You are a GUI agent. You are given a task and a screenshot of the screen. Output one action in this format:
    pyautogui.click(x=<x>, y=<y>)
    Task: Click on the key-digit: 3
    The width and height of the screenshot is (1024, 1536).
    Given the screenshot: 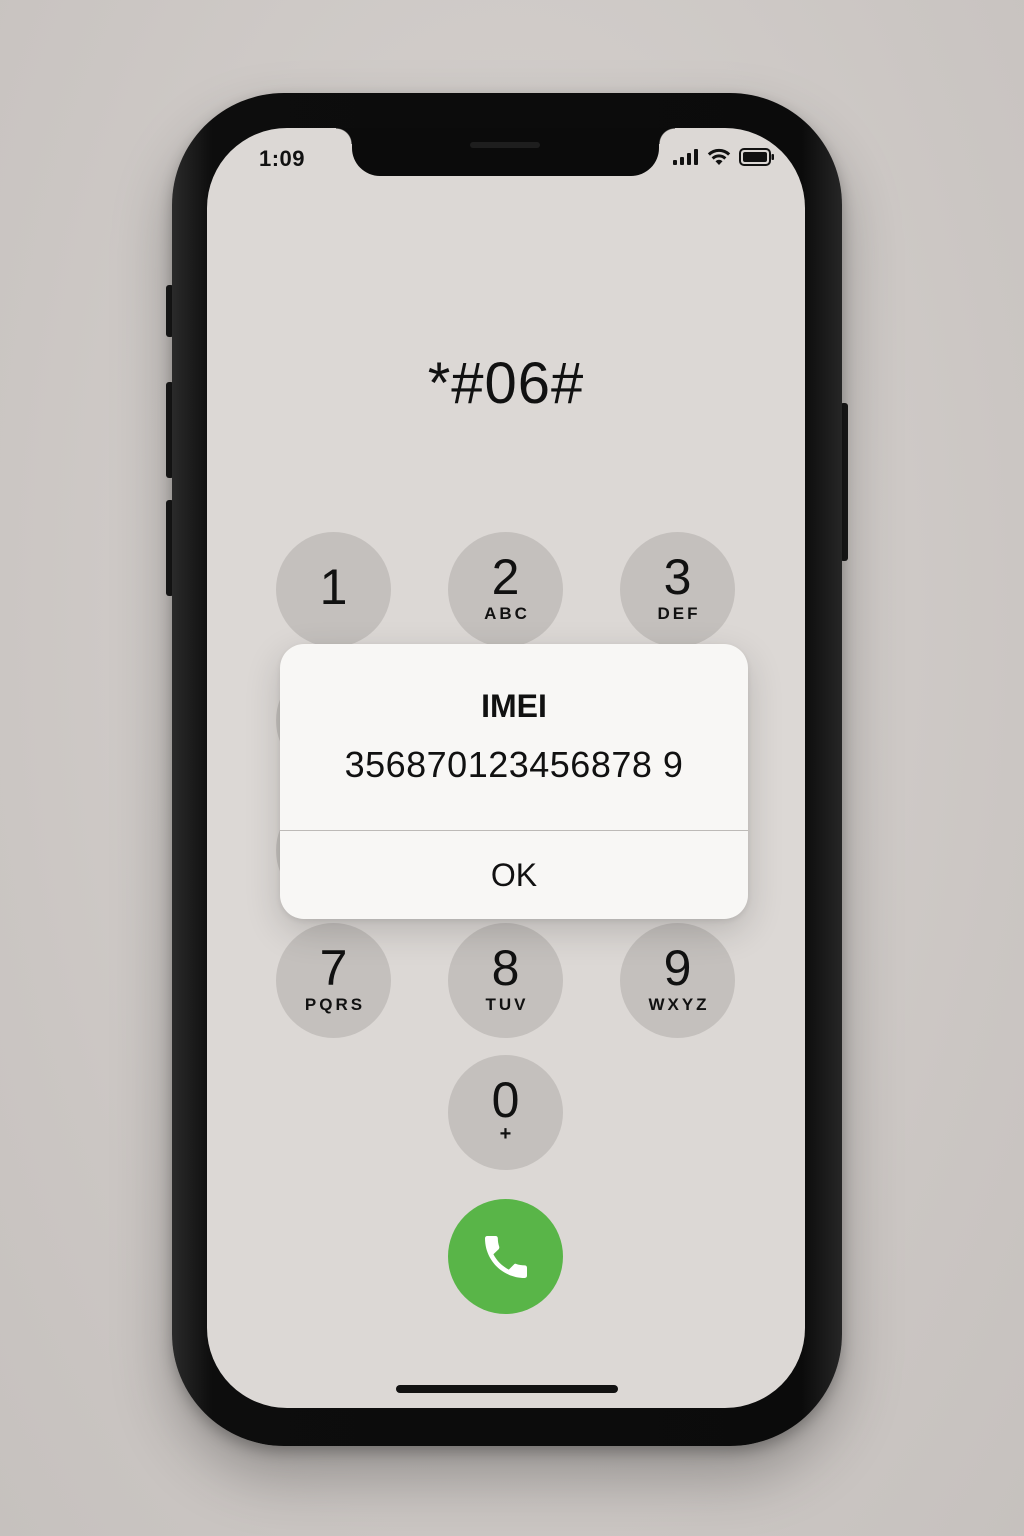 What is the action you would take?
    pyautogui.click(x=677, y=576)
    